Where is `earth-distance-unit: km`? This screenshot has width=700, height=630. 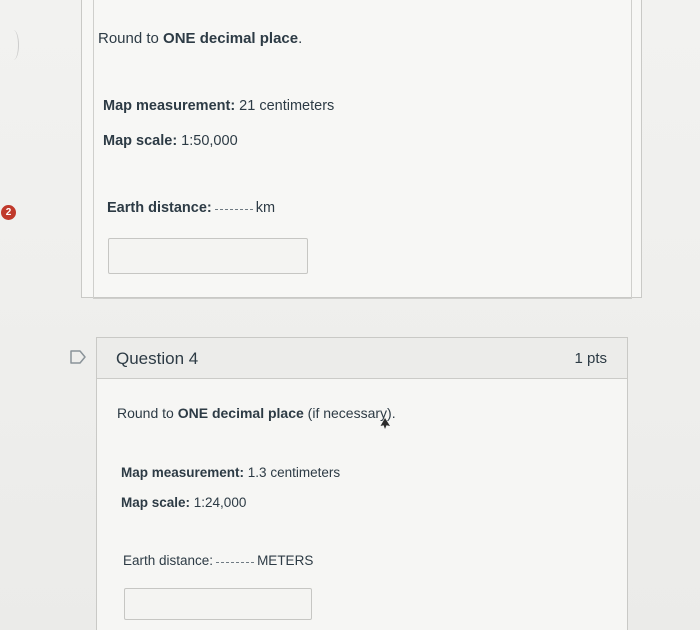
earth-distance-unit: km is located at coordinates (265, 208).